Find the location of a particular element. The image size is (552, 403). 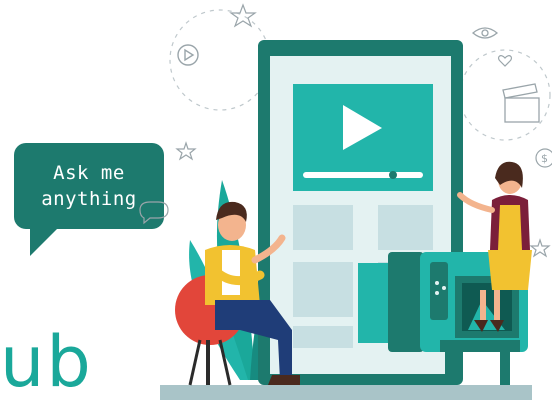

floor-platform is located at coordinates (346, 392).